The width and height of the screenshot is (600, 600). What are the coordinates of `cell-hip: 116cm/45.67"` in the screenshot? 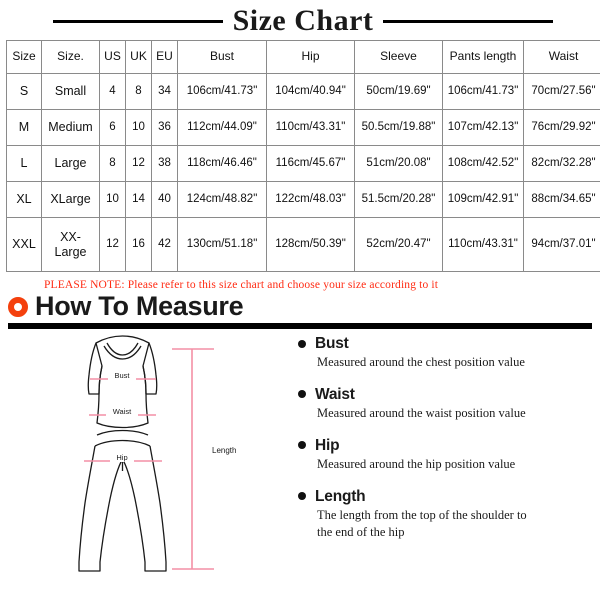 It's located at (310, 163).